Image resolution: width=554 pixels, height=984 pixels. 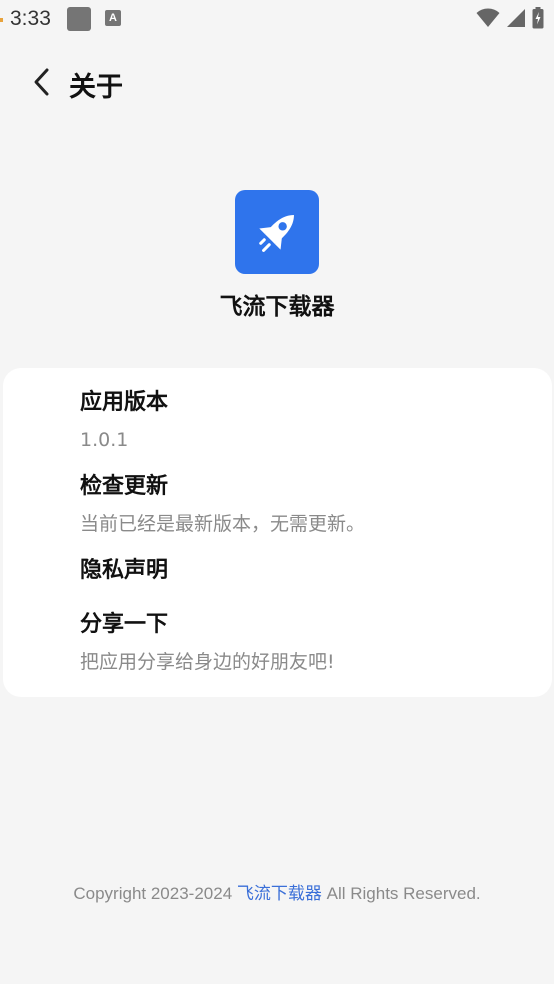 I want to click on privacy-statement-title: 隐私声明, so click(x=124, y=570).